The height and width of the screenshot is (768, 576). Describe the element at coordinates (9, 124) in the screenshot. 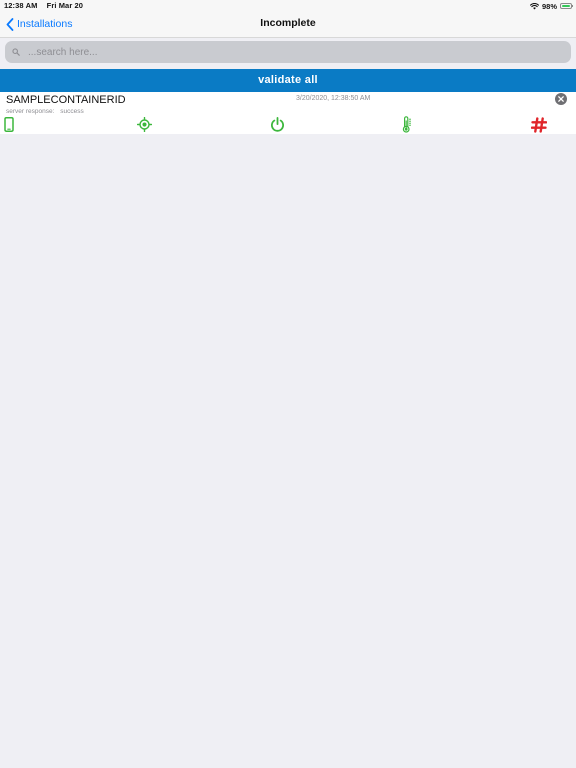

I see `phone-icon` at that location.